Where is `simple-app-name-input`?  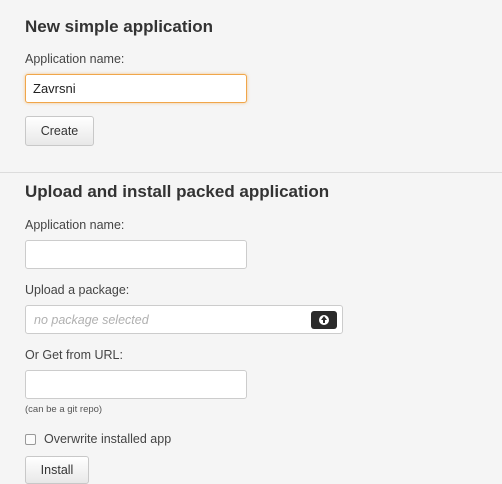 simple-app-name-input is located at coordinates (136, 88).